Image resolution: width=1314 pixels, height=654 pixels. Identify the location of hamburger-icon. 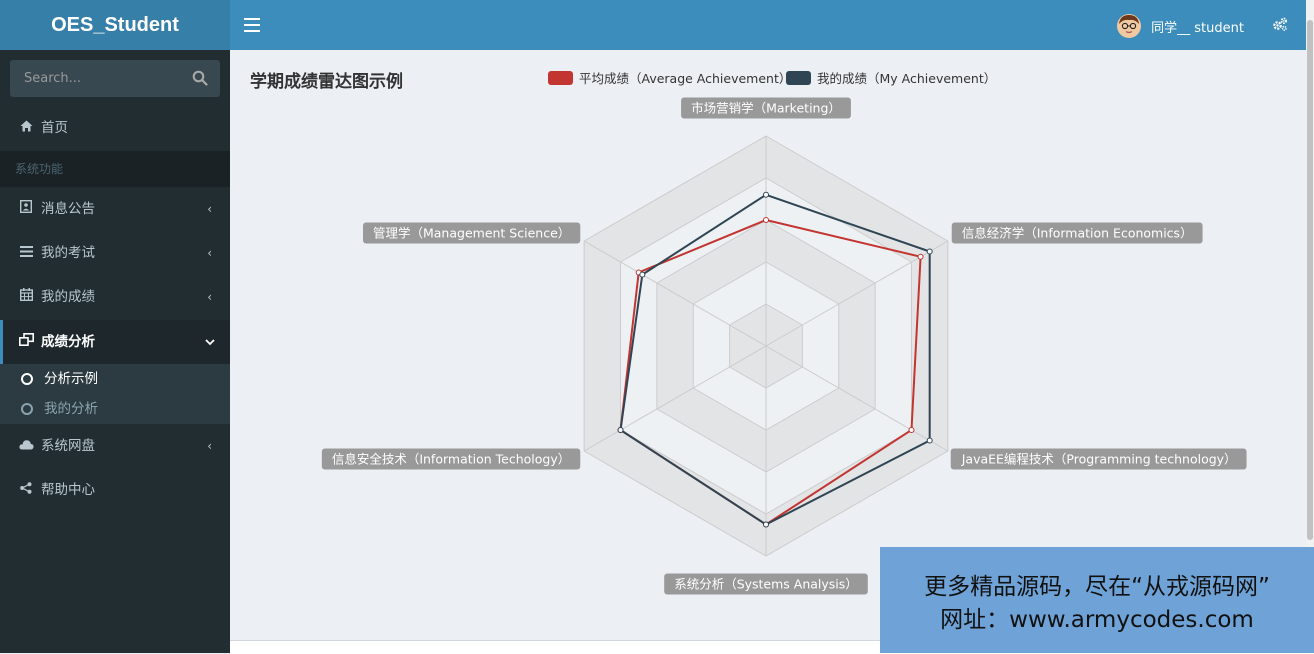
(252, 25).